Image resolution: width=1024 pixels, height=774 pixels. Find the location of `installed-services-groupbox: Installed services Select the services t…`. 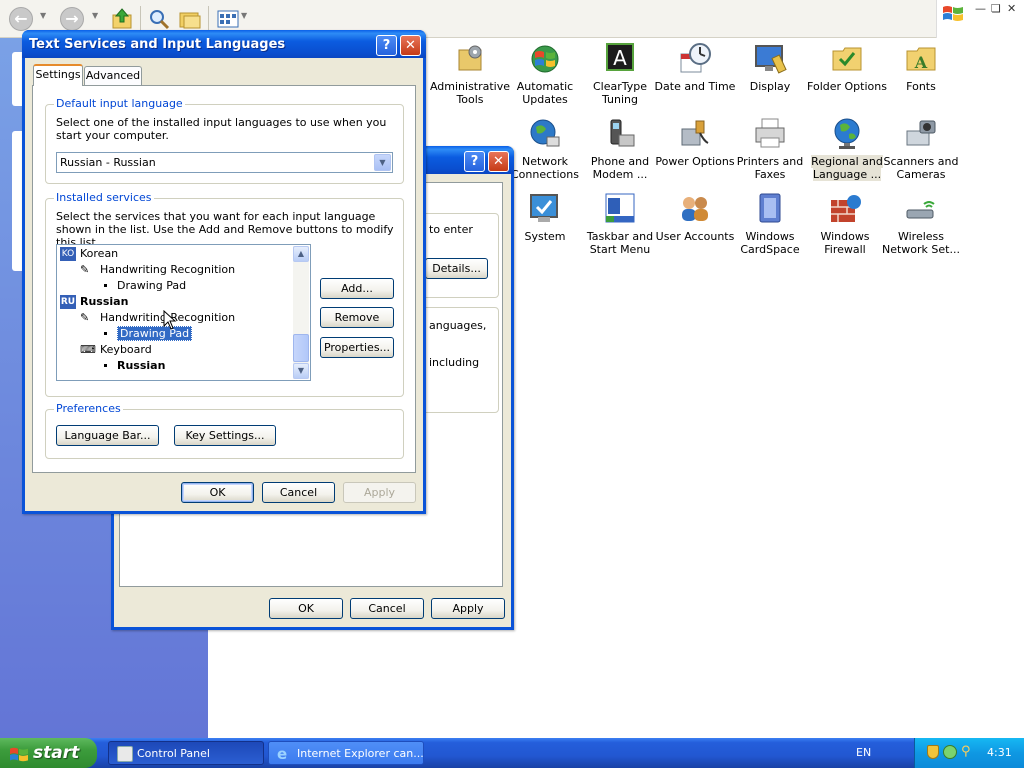

installed-services-groupbox: Installed services Select the services t… is located at coordinates (224, 294).